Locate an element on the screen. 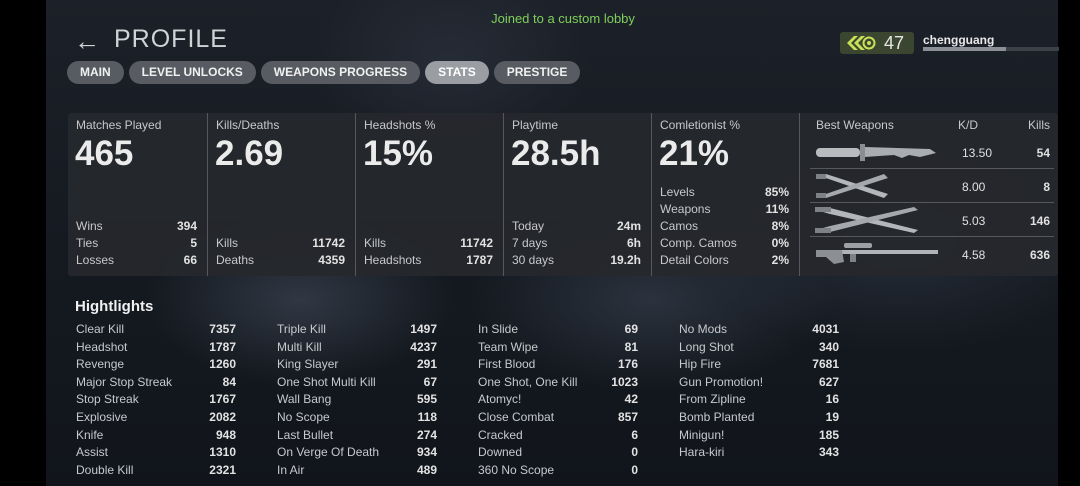 The image size is (1080, 486). right-letterbox is located at coordinates (1069, 243).